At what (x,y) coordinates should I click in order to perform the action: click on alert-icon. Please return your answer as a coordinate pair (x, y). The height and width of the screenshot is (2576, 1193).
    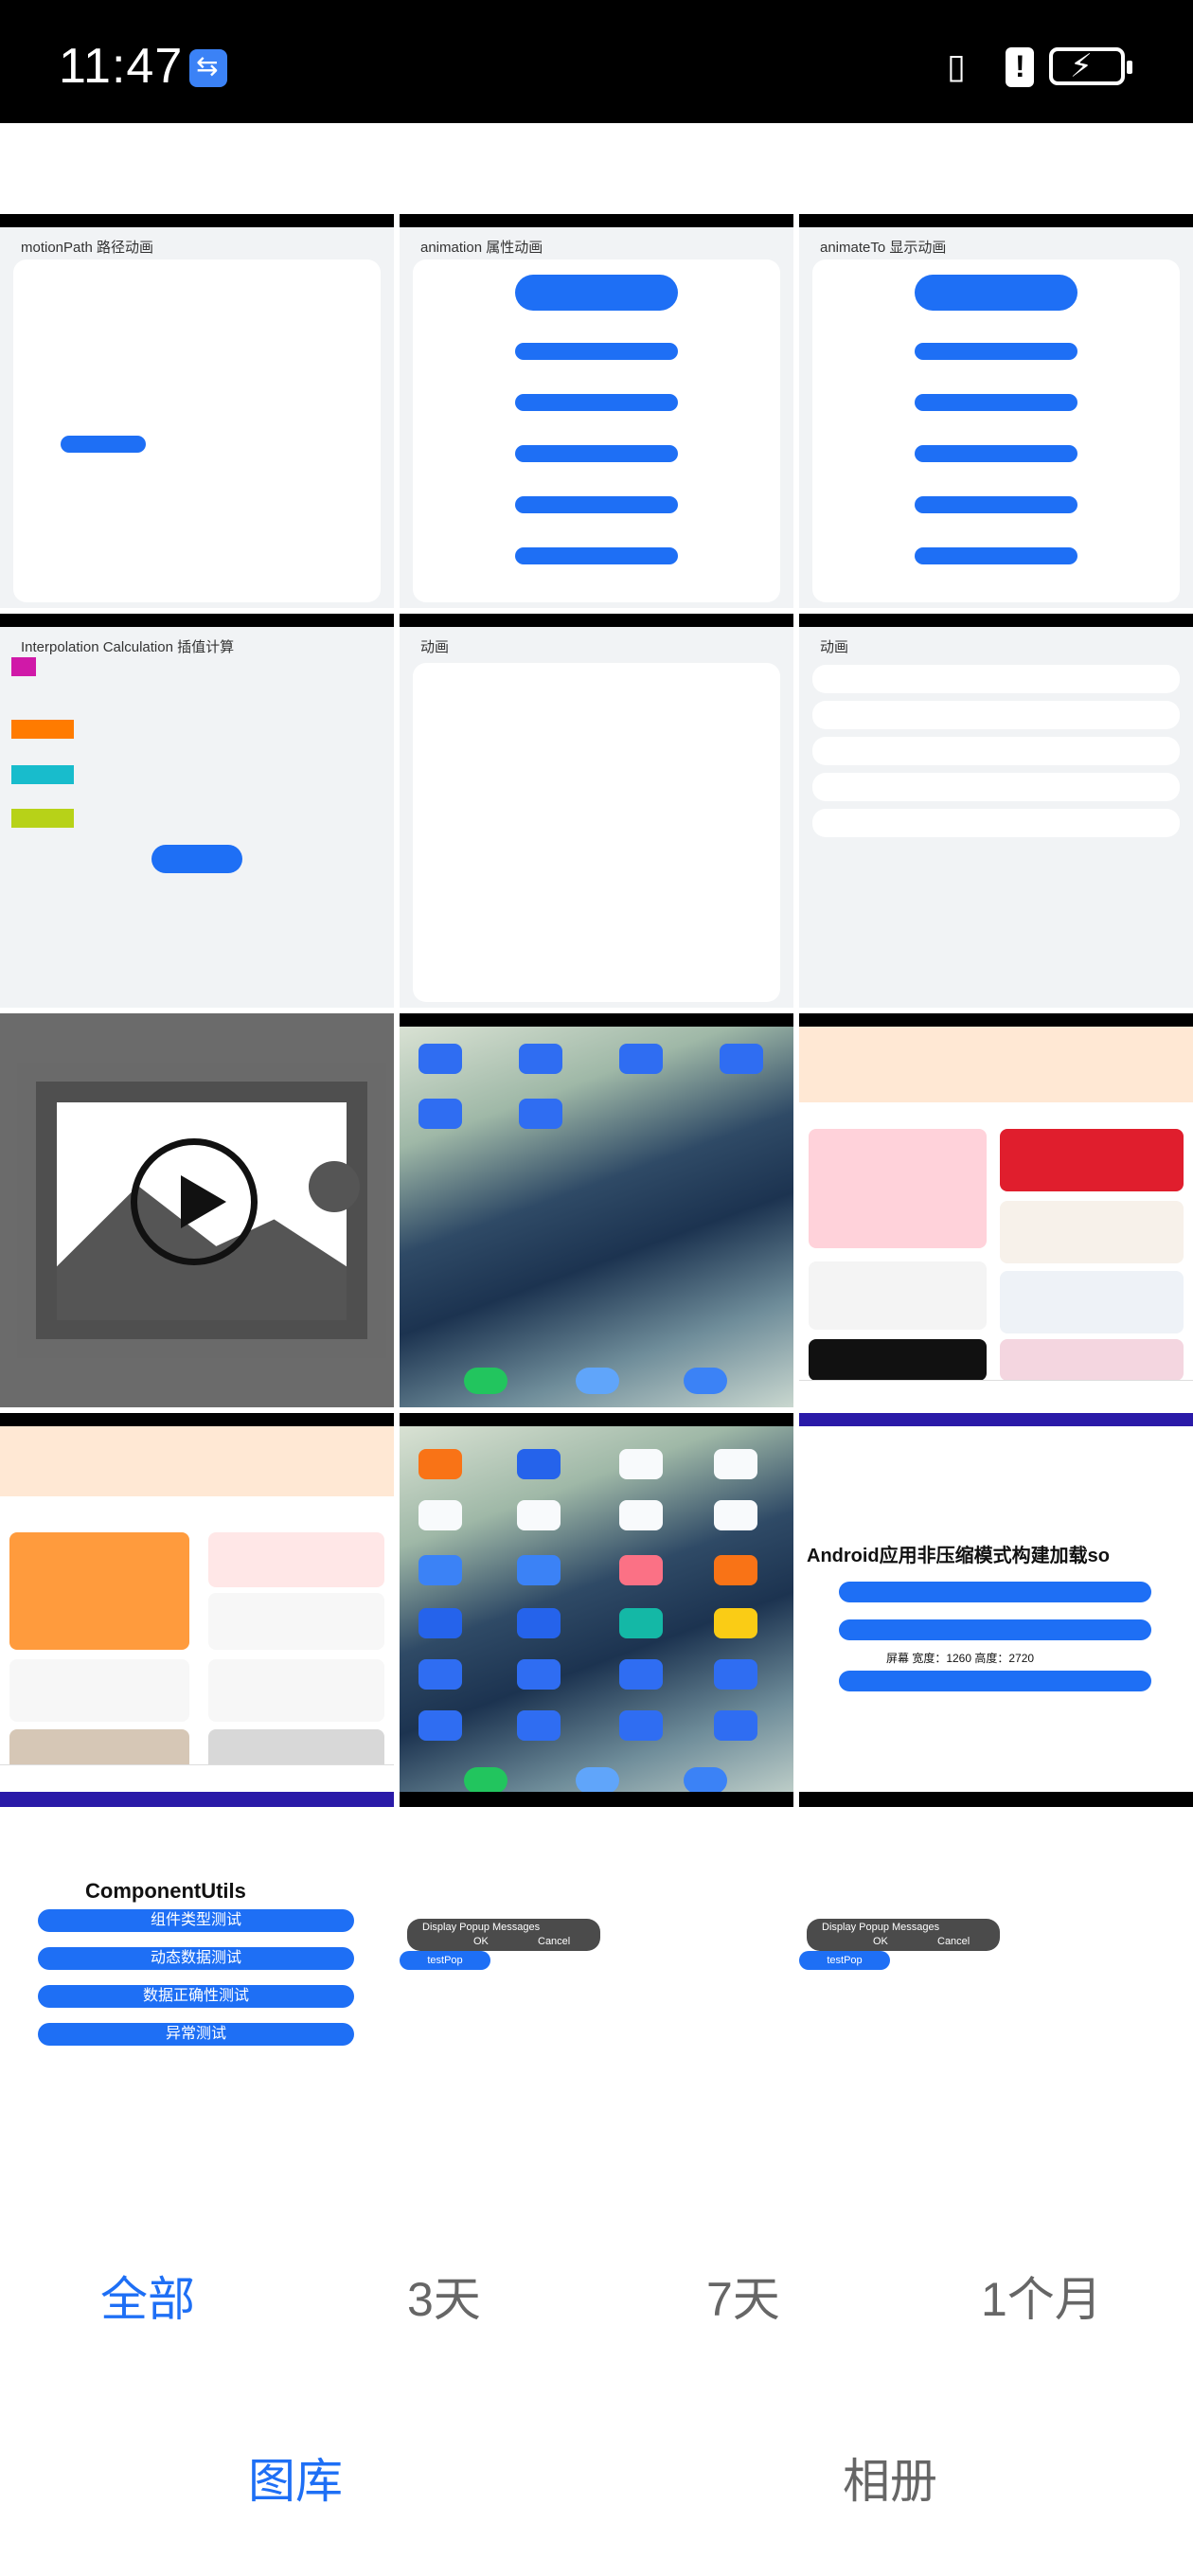
    Looking at the image, I should click on (1020, 67).